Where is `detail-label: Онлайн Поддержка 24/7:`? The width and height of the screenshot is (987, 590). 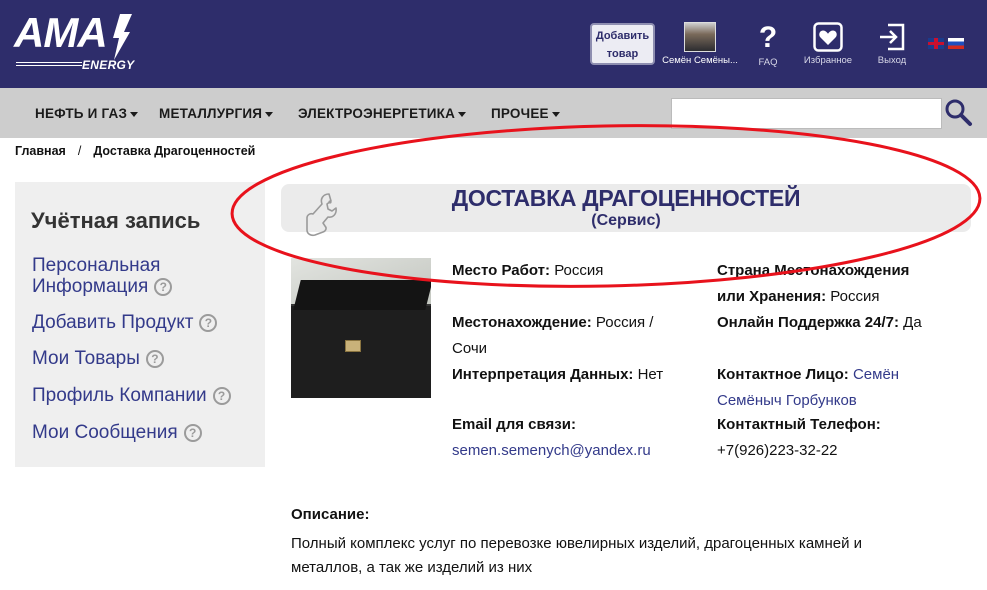 detail-label: Онлайн Поддержка 24/7: is located at coordinates (808, 322).